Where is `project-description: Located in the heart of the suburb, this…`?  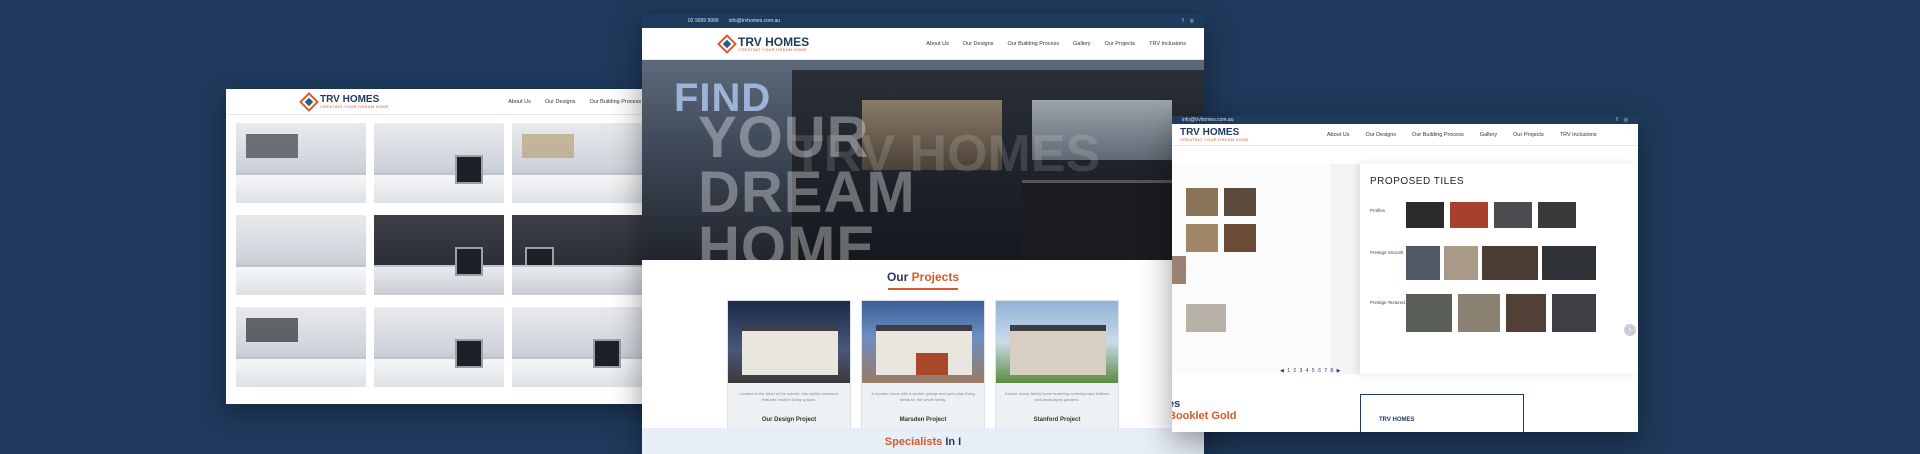
project-description: Located in the heart of the suburb, this… is located at coordinates (789, 396).